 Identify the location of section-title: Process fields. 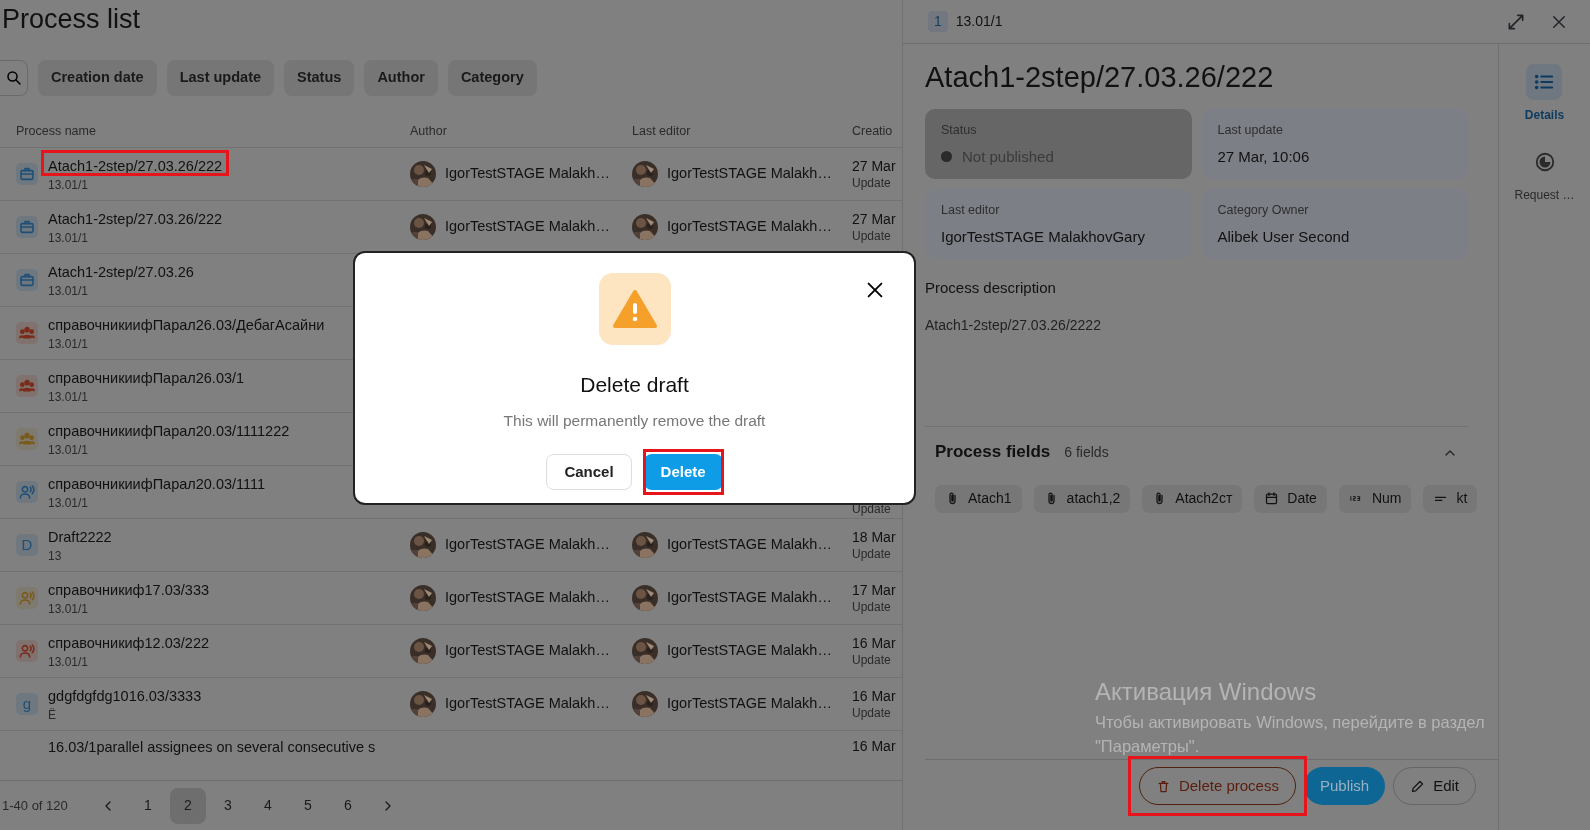
(993, 452).